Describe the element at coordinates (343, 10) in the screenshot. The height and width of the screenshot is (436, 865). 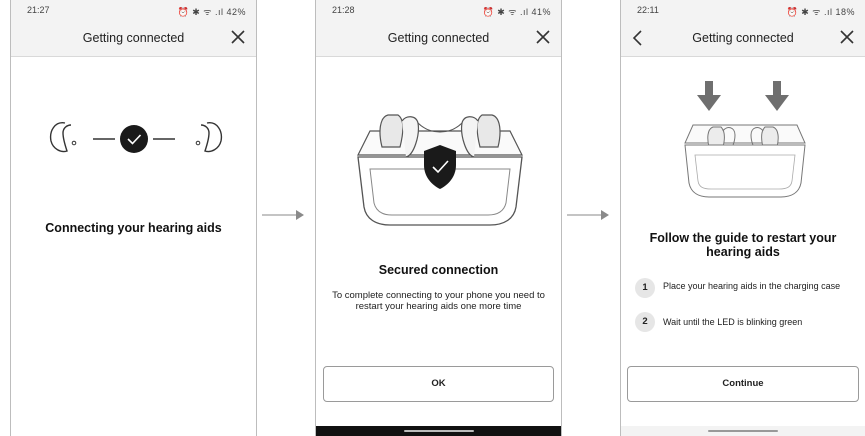
I see `status-time: 21:28` at that location.